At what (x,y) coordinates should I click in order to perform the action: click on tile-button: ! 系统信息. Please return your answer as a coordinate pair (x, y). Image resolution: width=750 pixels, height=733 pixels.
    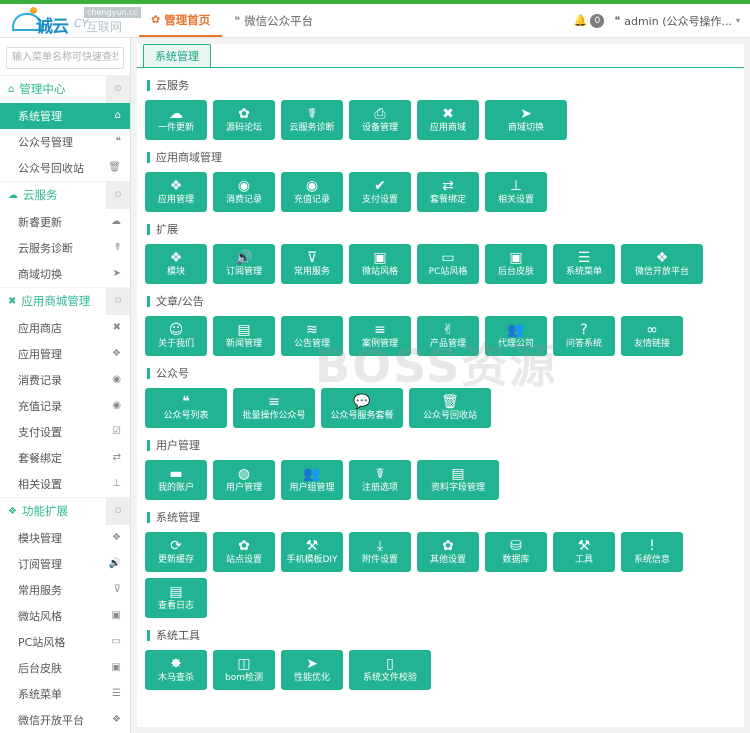
    Looking at the image, I should click on (652, 552).